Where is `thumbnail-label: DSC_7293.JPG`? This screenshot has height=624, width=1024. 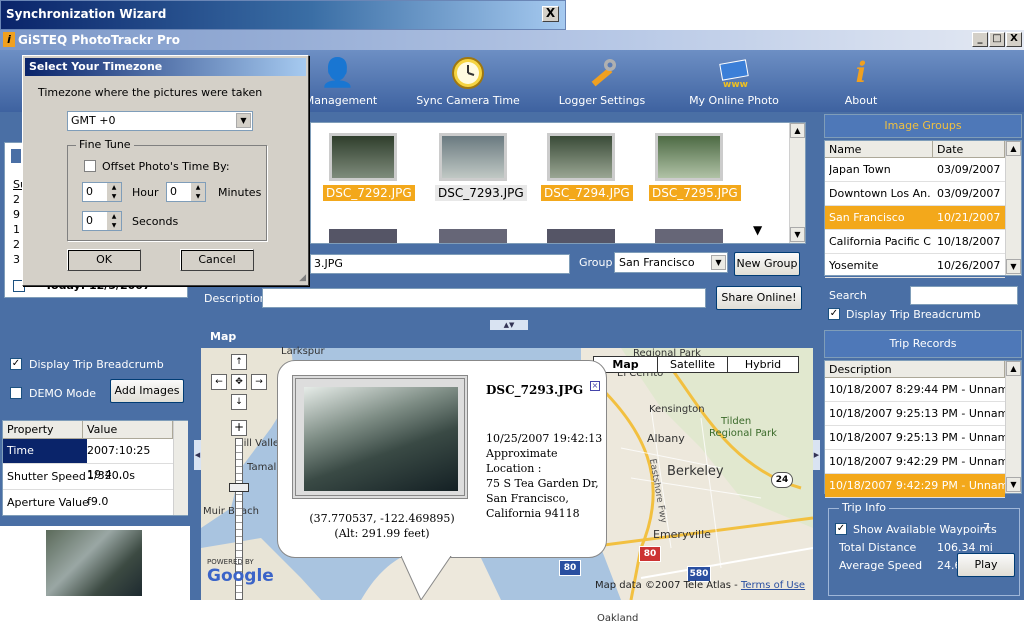
thumbnail-label: DSC_7293.JPG is located at coordinates (481, 193).